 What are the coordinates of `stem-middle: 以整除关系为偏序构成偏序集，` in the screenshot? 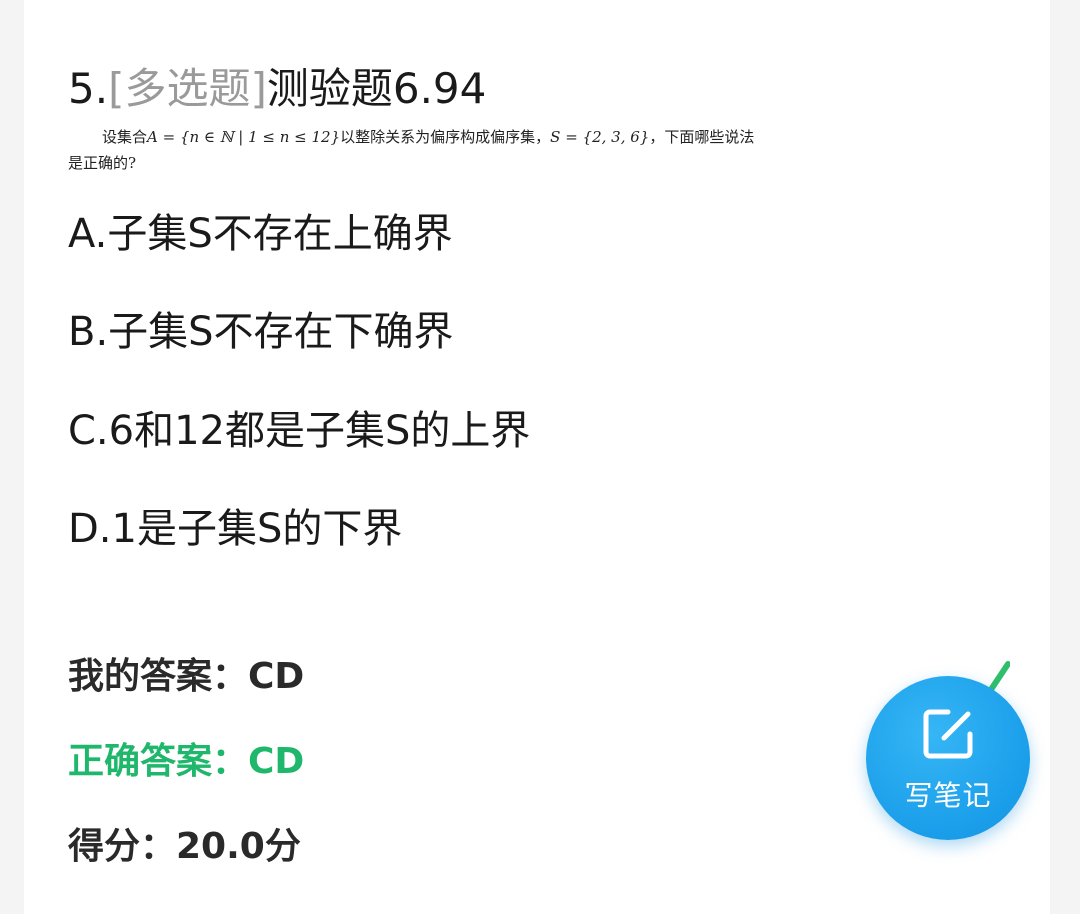 It's located at (445, 137).